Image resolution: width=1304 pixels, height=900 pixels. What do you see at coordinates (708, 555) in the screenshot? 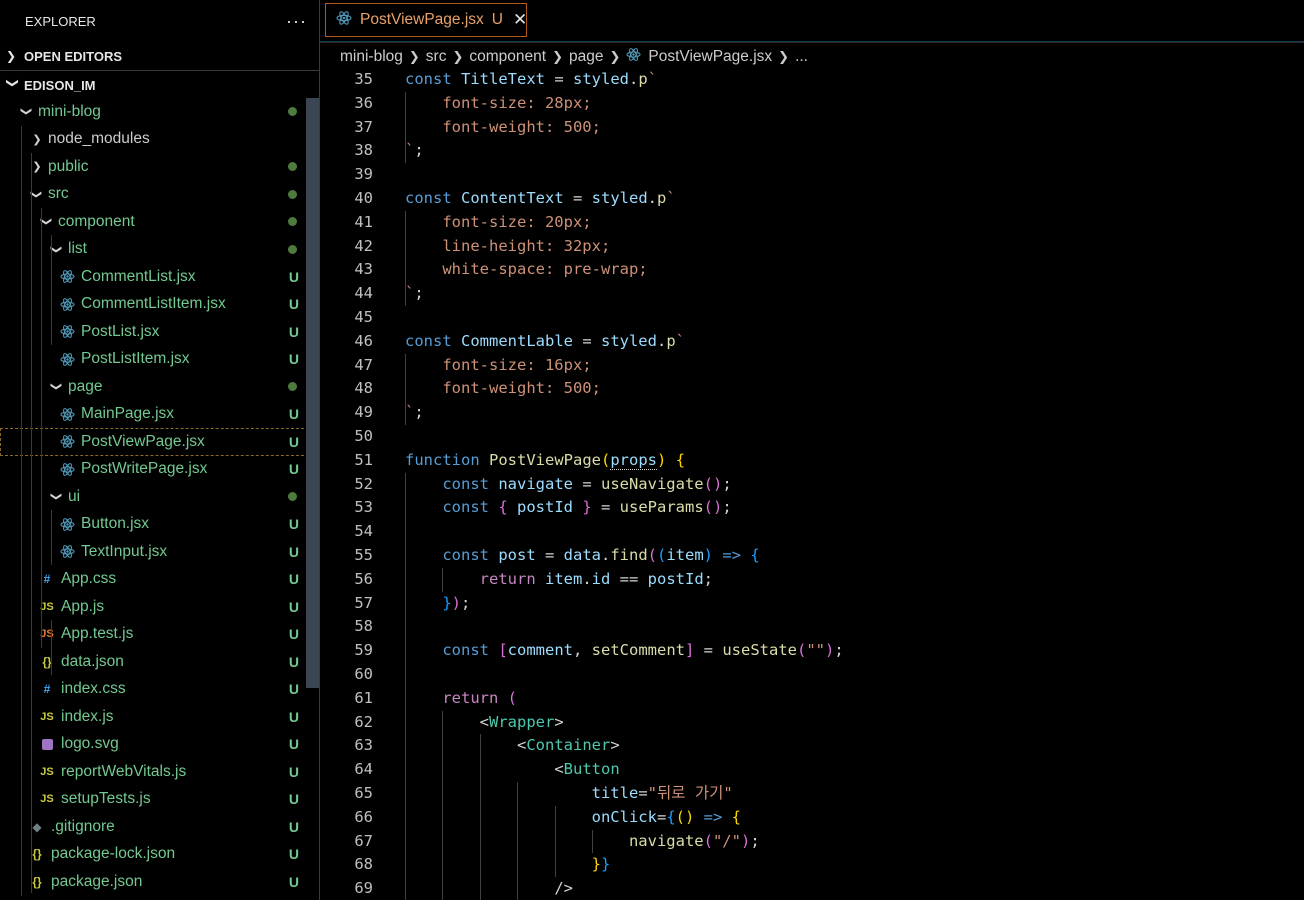
I see `code-token: )` at bounding box center [708, 555].